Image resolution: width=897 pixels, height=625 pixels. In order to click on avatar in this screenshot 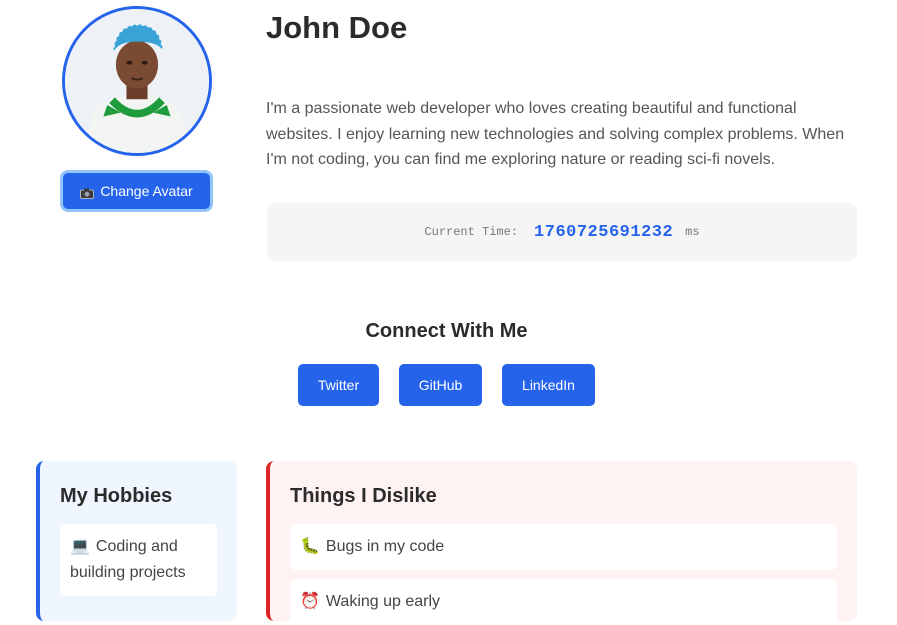, I will do `click(137, 81)`.